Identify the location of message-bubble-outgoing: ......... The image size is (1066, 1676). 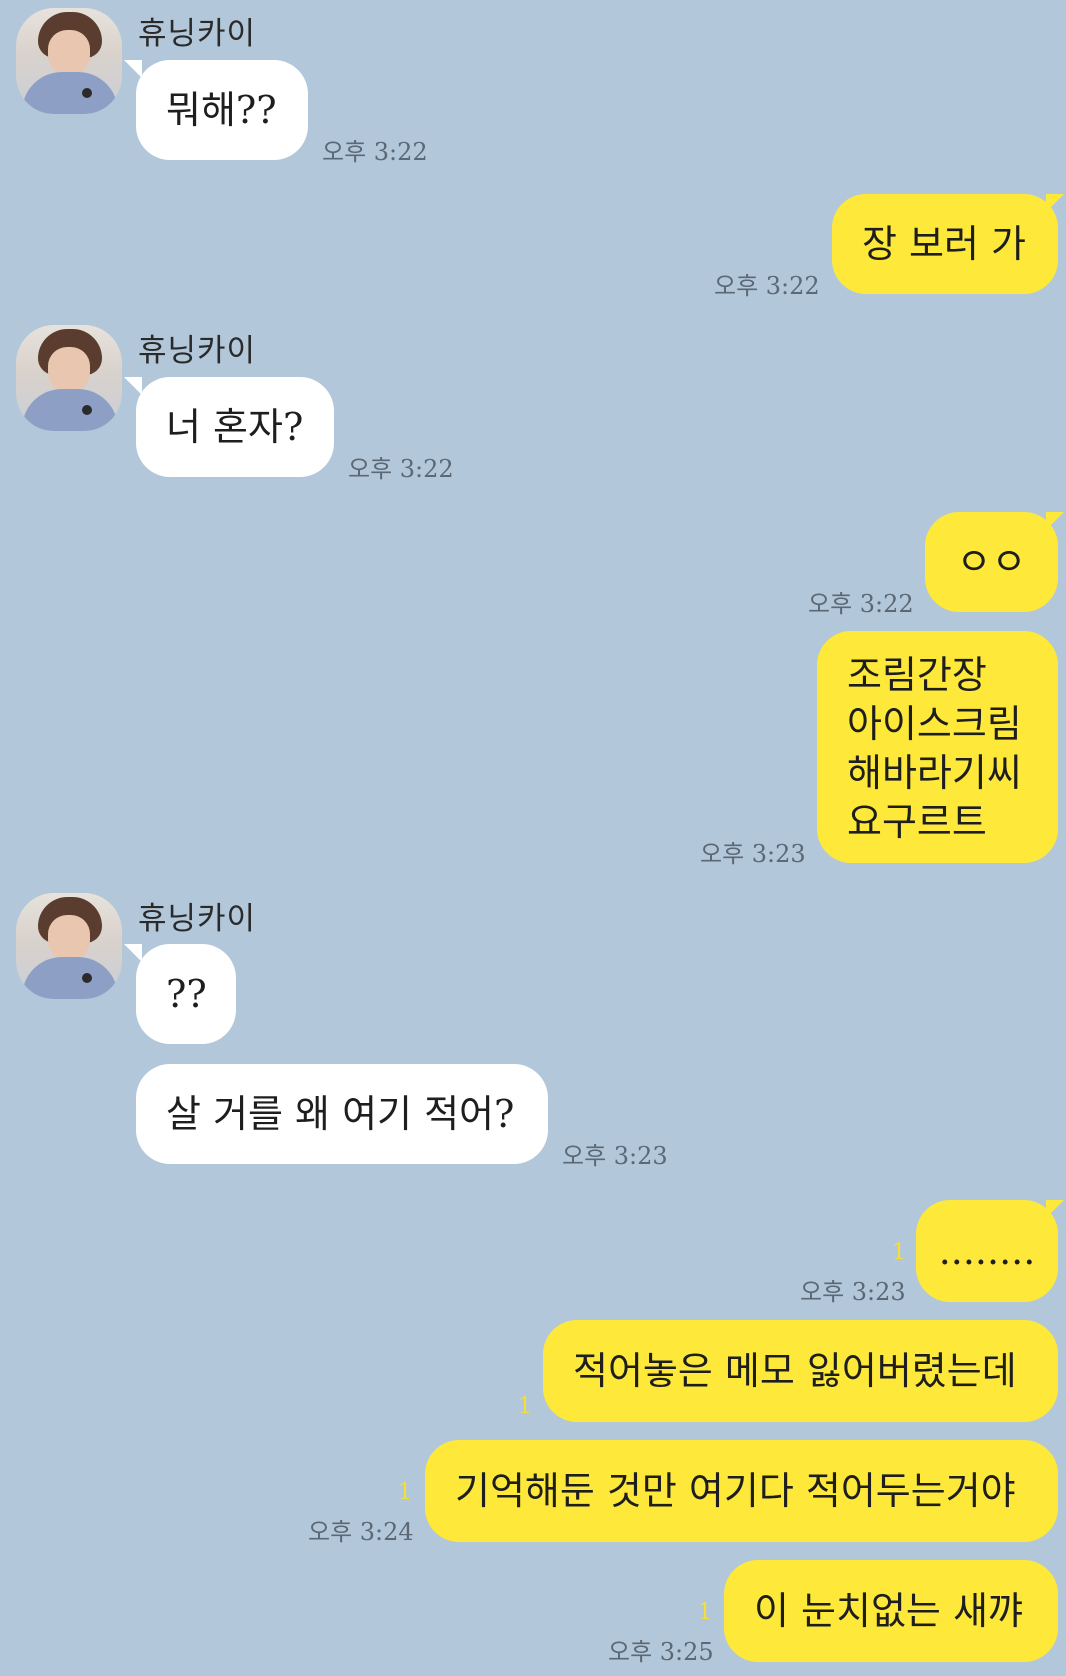
(987, 1251).